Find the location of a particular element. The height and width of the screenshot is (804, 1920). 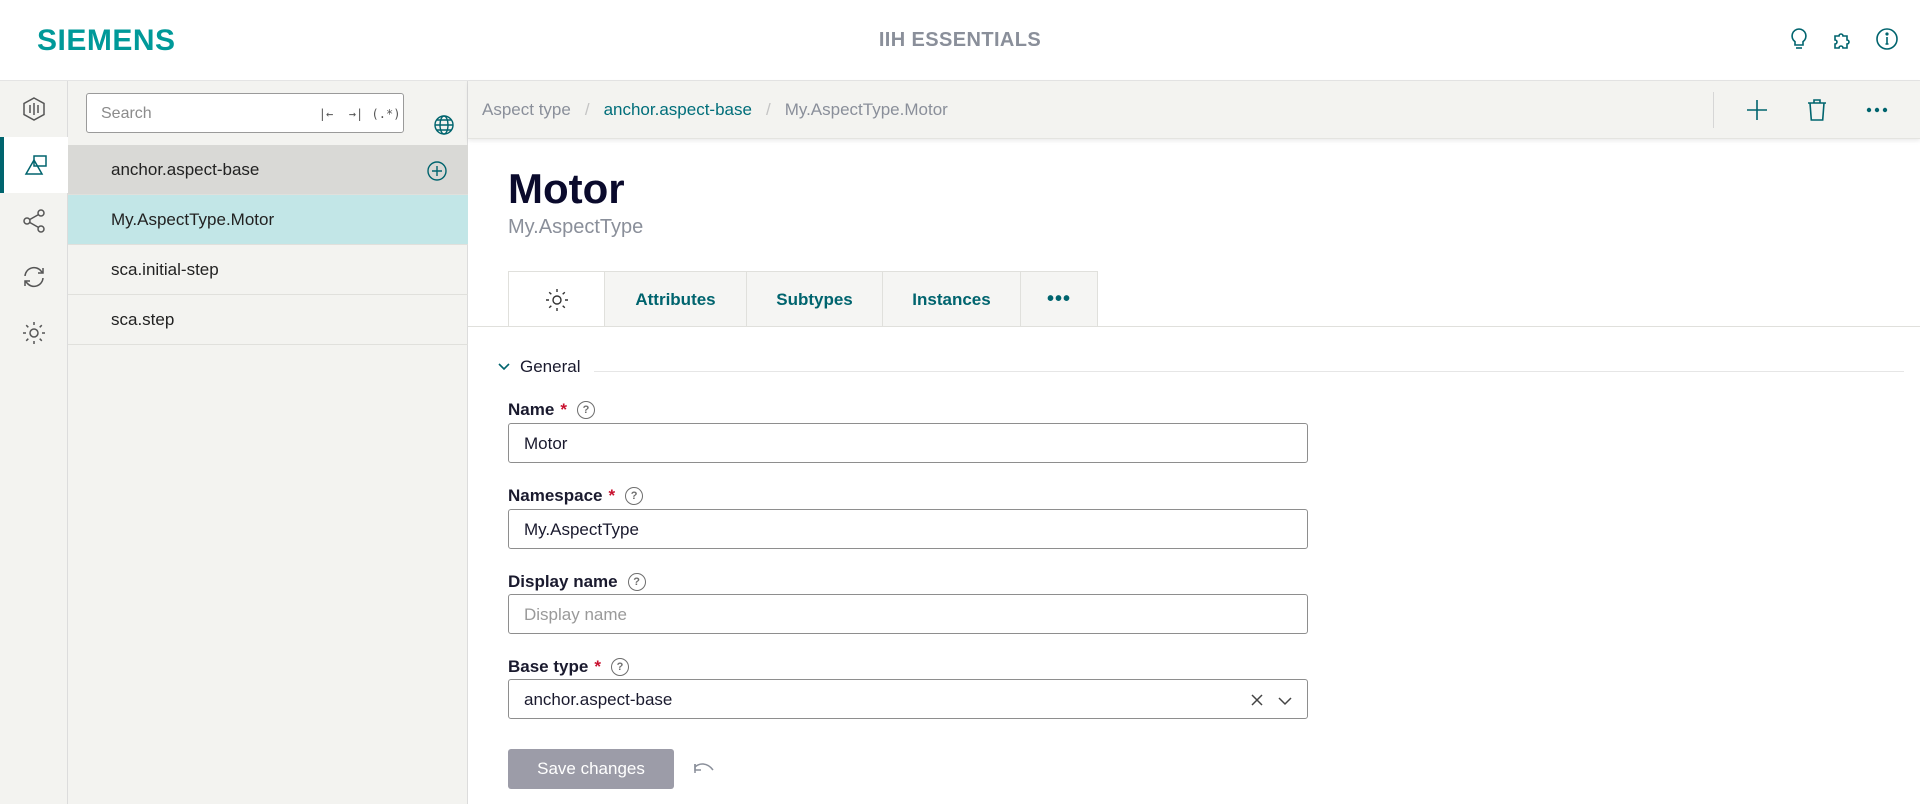

name-field is located at coordinates (908, 443).